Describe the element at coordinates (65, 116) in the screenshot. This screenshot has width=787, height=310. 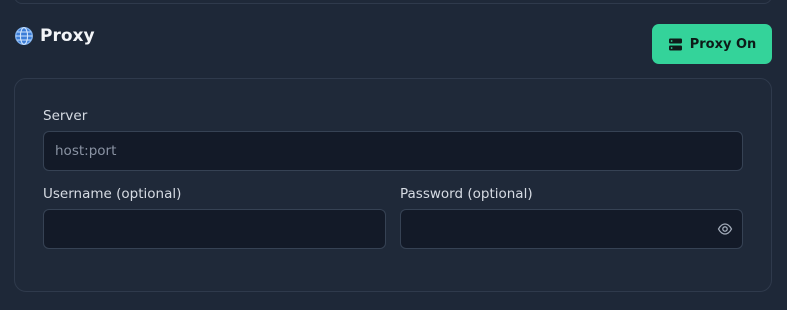
I see `server-label: Server` at that location.